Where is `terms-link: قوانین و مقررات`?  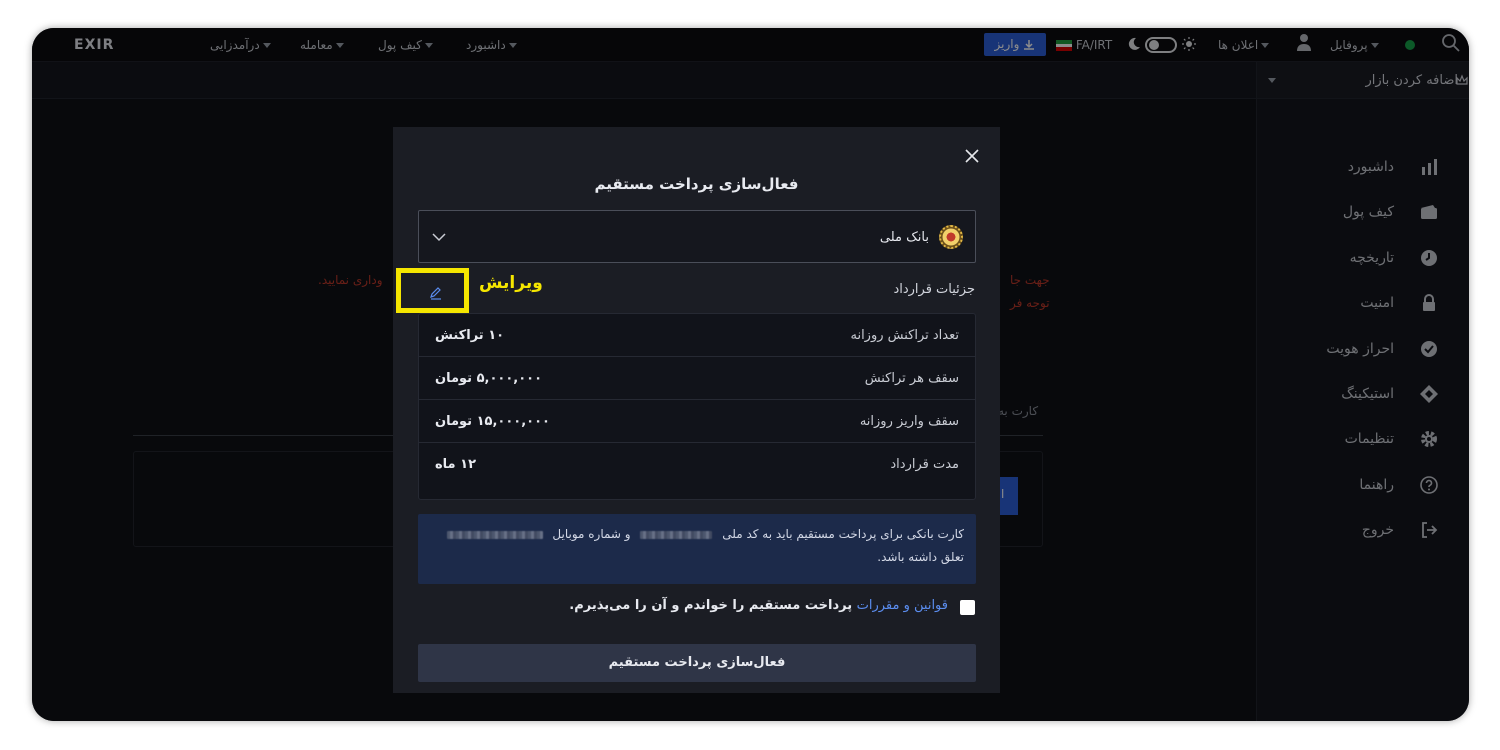
terms-link: قوانین و مقررات is located at coordinates (902, 605).